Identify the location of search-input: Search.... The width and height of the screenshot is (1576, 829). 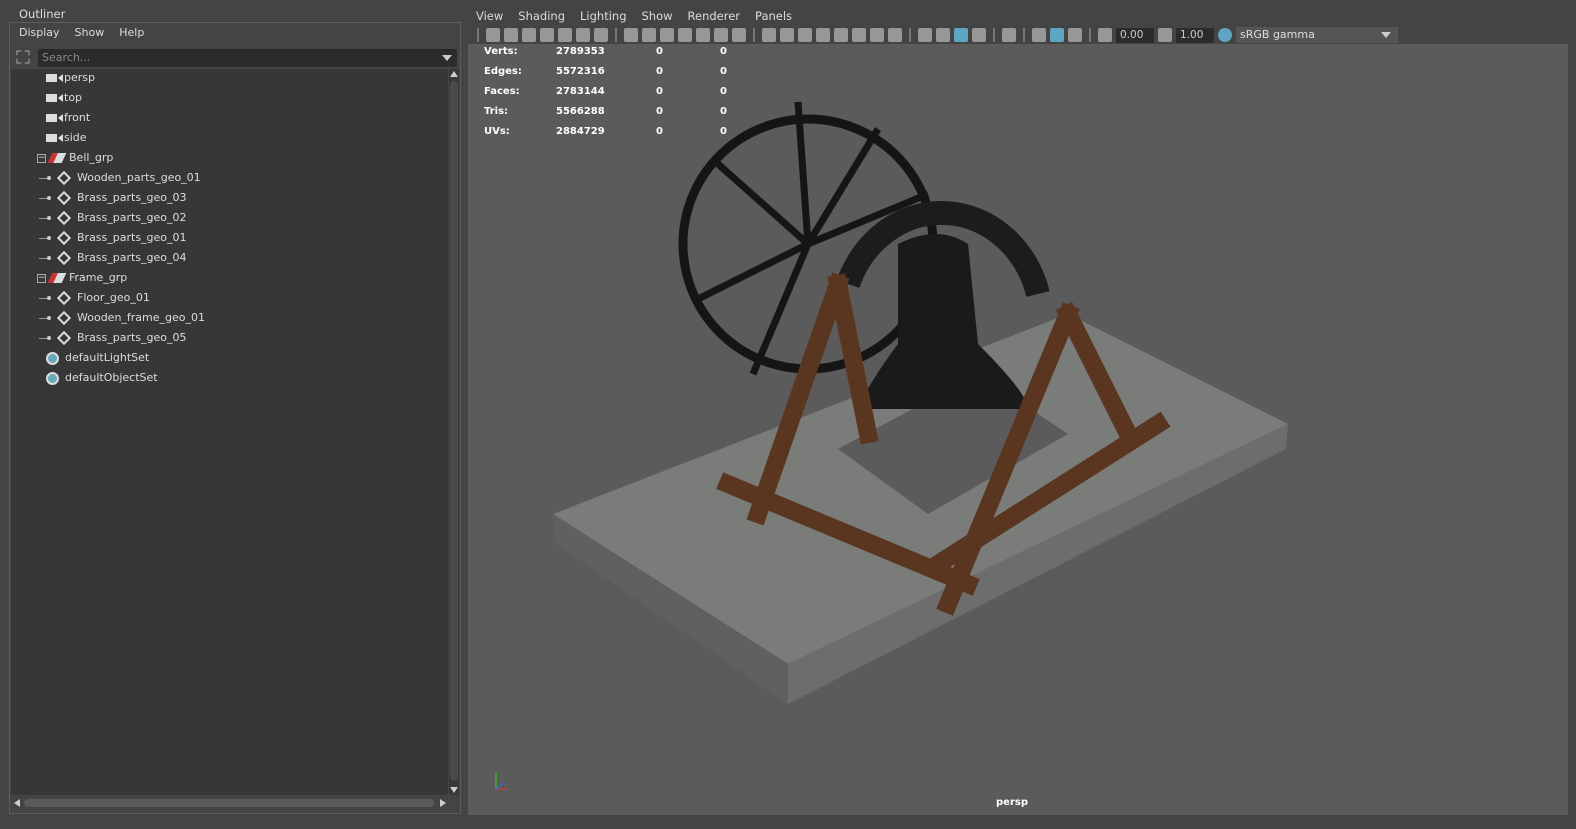
(247, 58).